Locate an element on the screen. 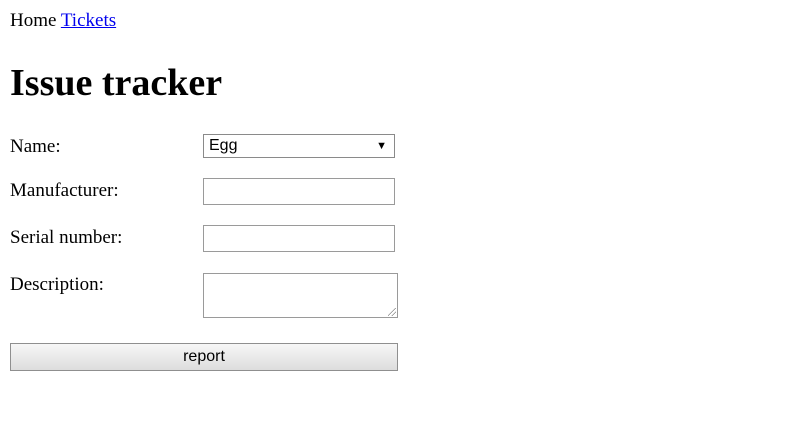  breadcrumb: Home Tickets is located at coordinates (63, 21).